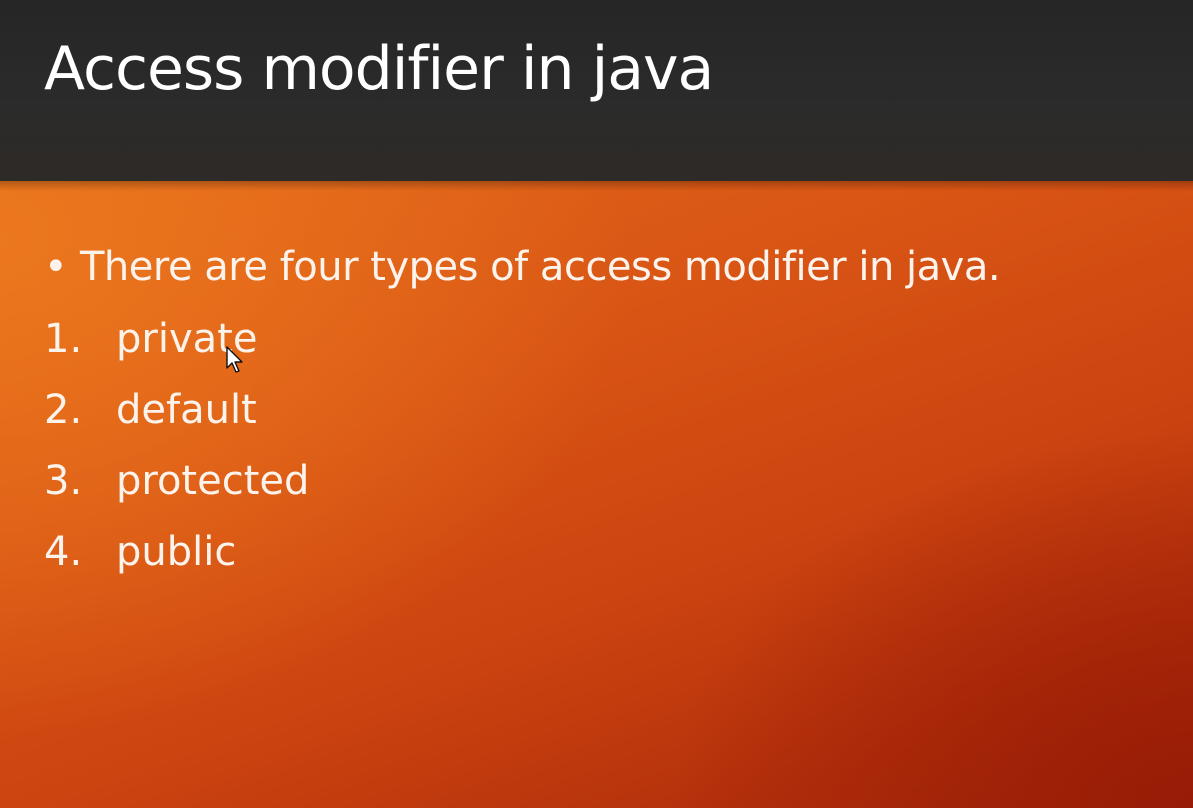  What do you see at coordinates (176, 351) in the screenshot?
I see `list-item: 1. private` at bounding box center [176, 351].